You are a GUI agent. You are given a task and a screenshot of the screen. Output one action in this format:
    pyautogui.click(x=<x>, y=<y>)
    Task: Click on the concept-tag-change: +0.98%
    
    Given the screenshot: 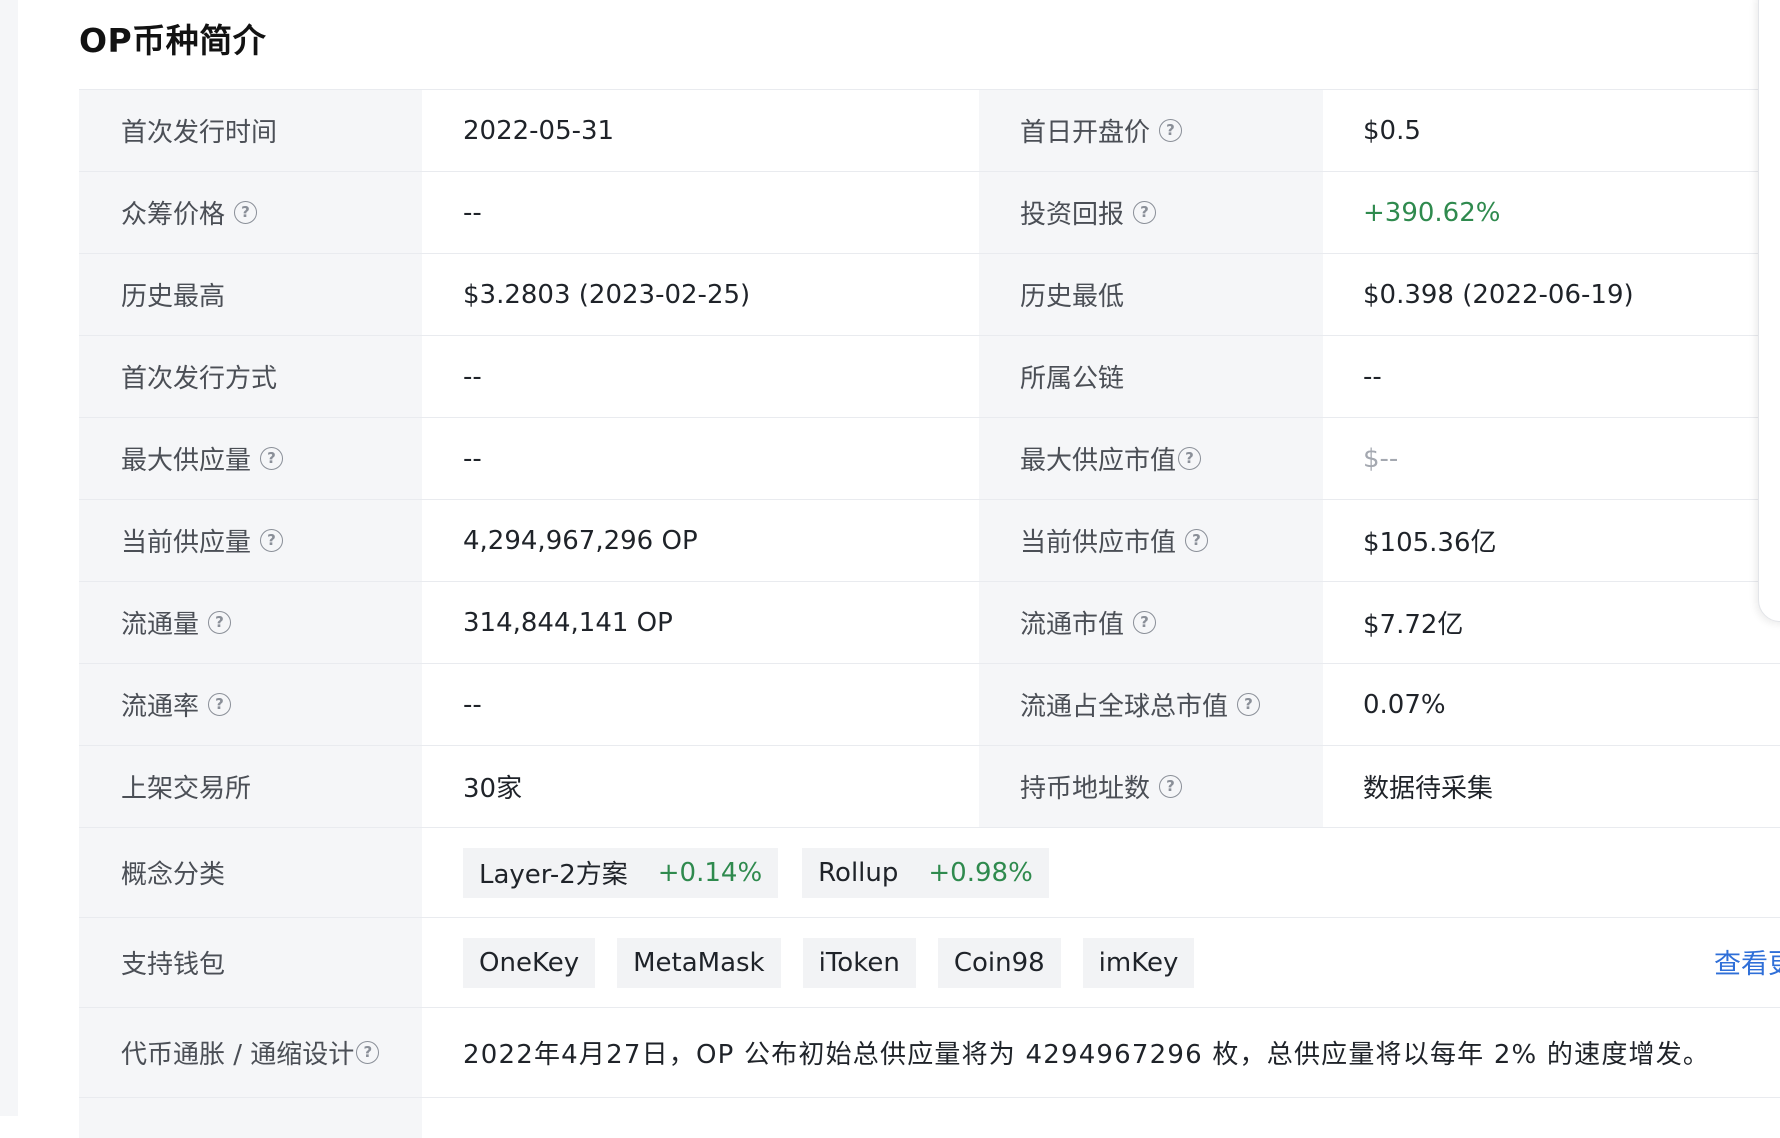 What is the action you would take?
    pyautogui.click(x=980, y=872)
    